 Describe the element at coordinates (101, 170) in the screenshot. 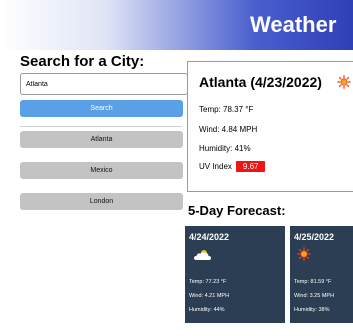

I see `history-button-mexico: Mexico` at that location.